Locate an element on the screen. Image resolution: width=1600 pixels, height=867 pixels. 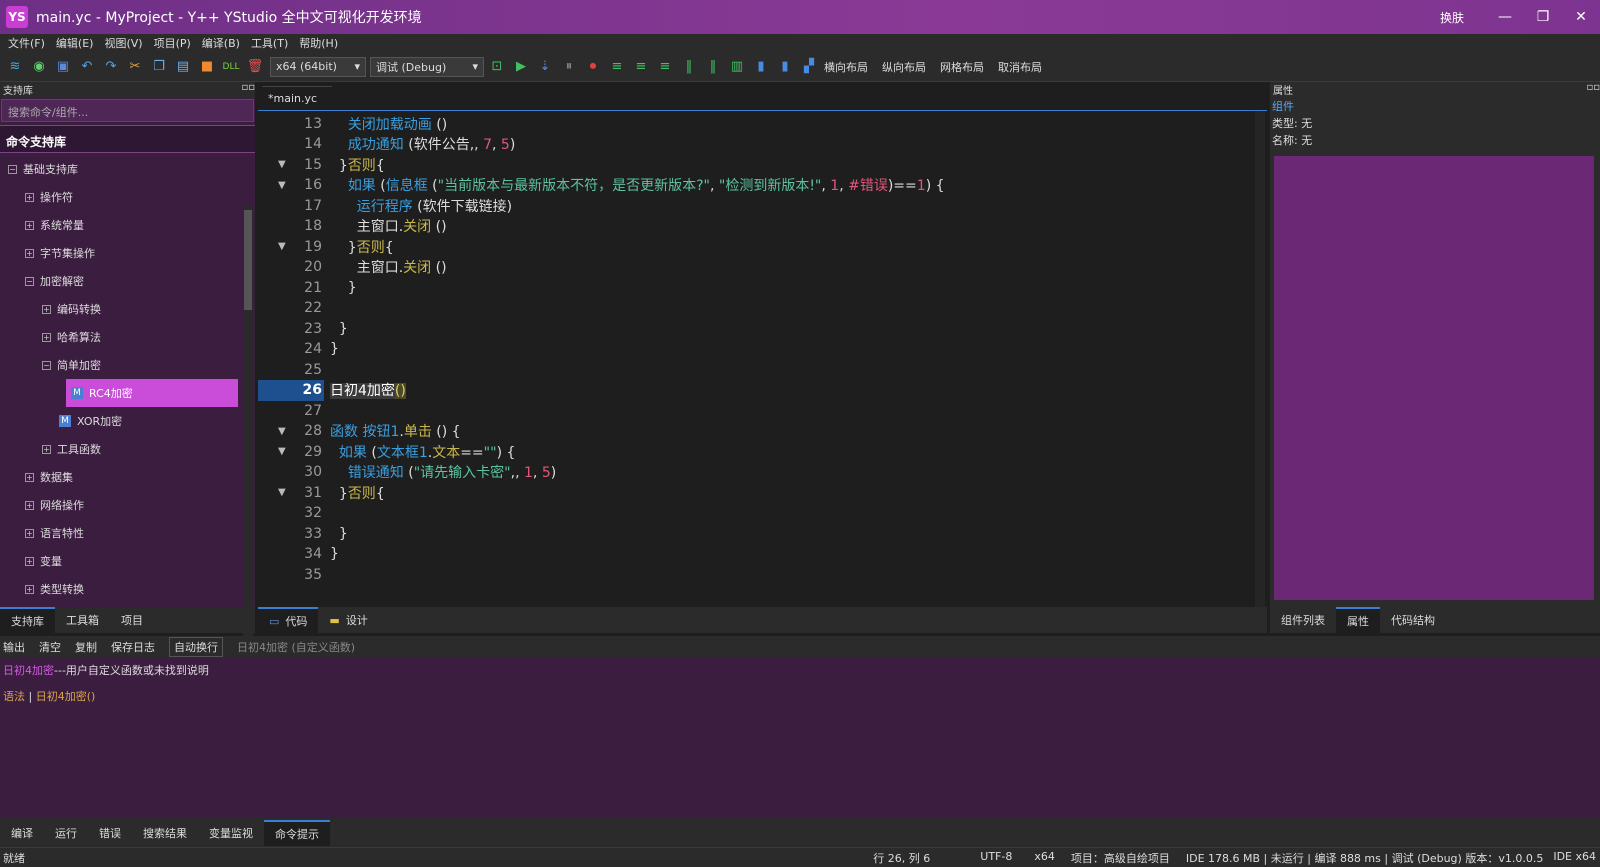
code-line: 35 is located at coordinates (748, 574).